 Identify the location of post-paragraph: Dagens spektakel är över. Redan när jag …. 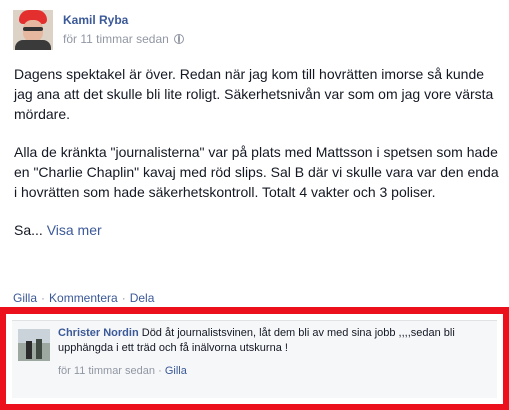
(254, 94).